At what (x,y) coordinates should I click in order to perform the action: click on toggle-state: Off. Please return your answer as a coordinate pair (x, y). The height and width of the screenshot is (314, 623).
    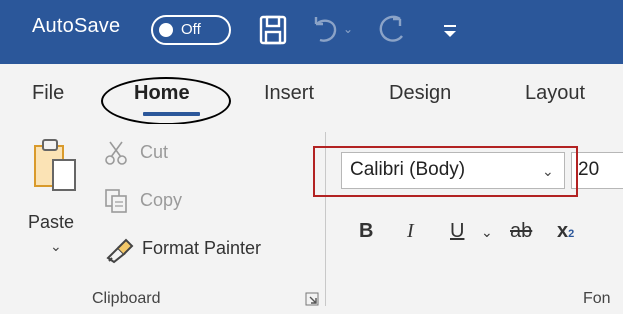
    Looking at the image, I should click on (191, 29).